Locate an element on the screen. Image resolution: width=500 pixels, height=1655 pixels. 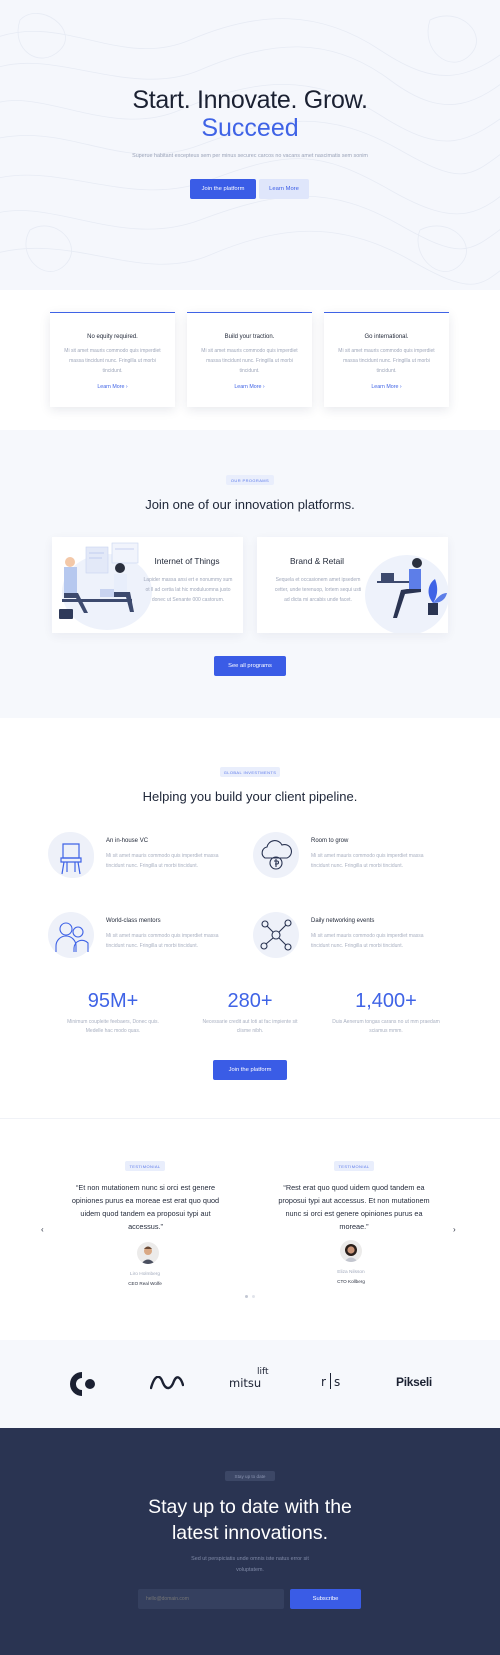
program-card-title: Internet of Things is located at coordinates (187, 561).